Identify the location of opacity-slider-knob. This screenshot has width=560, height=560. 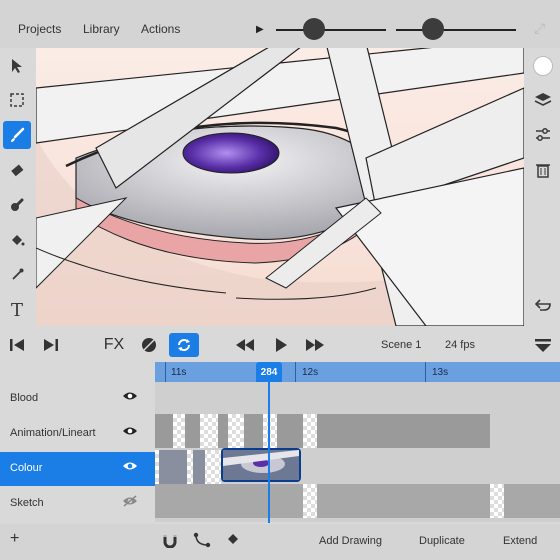
(433, 29).